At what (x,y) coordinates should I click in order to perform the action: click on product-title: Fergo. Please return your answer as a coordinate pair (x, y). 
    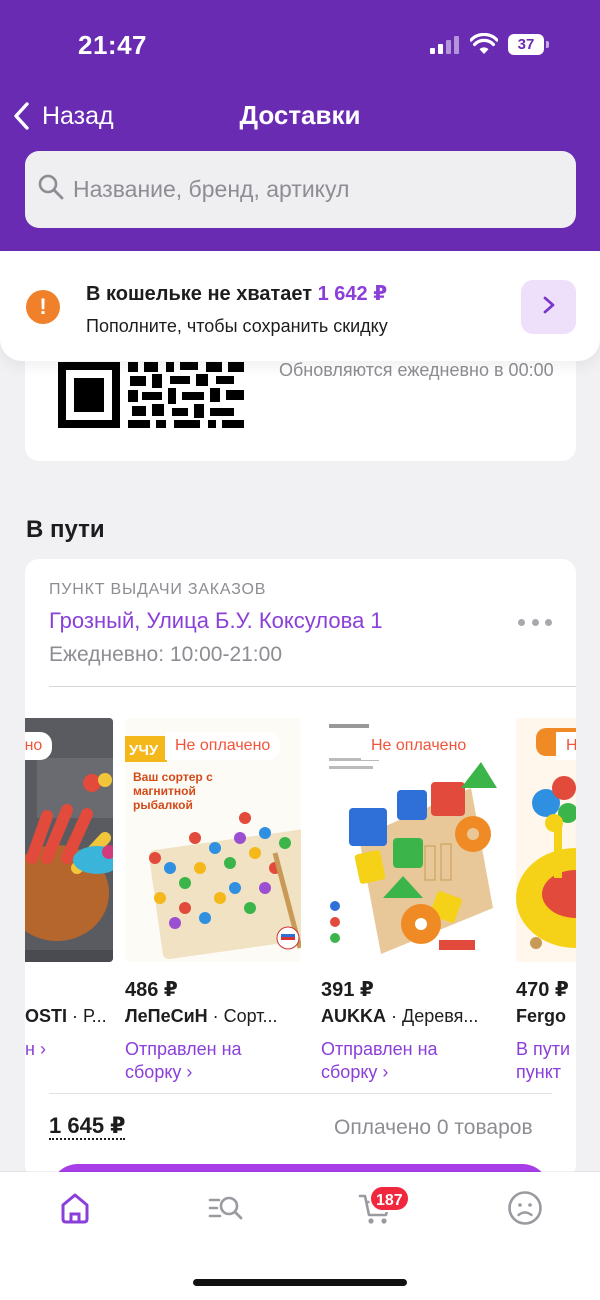
    Looking at the image, I should click on (546, 1016).